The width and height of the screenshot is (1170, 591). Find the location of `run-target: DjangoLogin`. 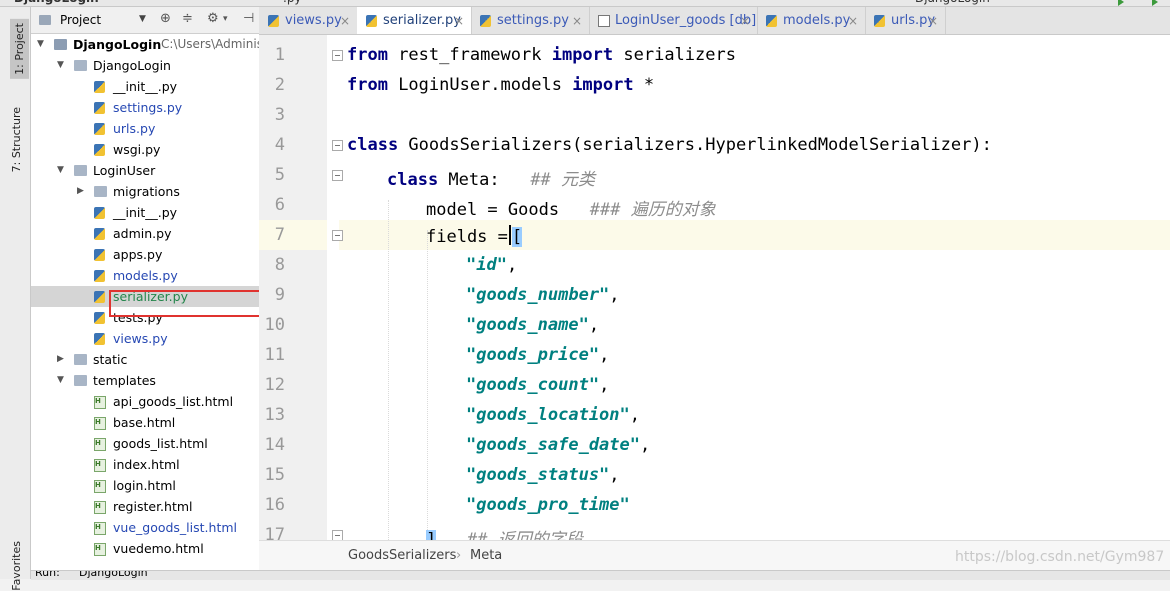

run-target: DjangoLogin is located at coordinates (113, 575).